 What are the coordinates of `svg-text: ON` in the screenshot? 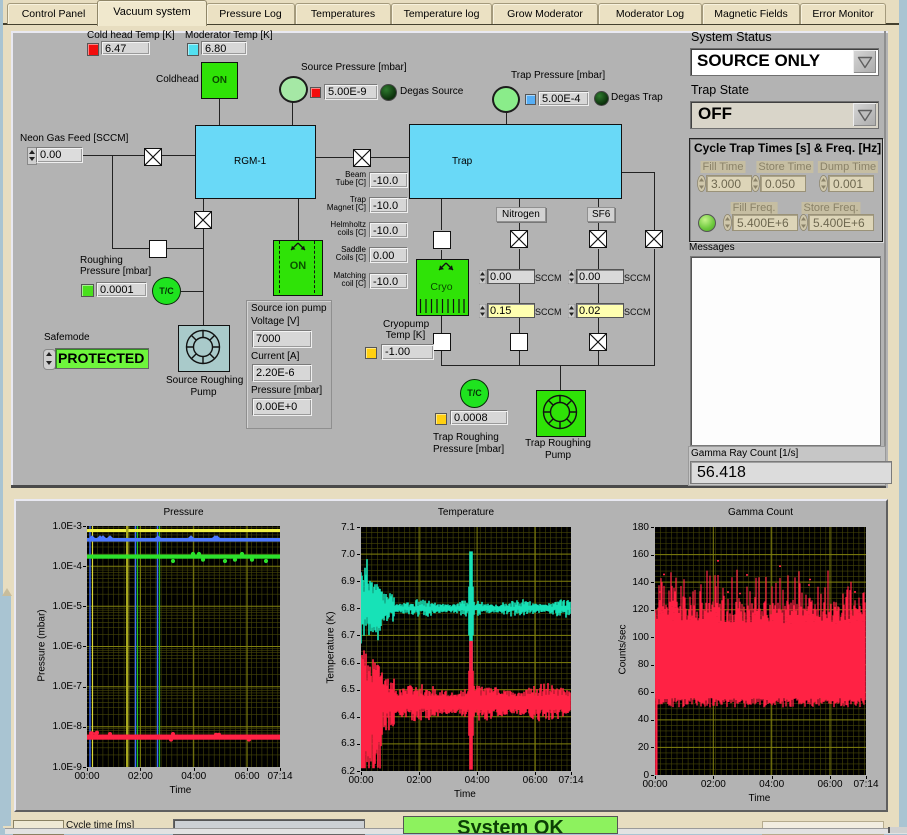 It's located at (298, 266).